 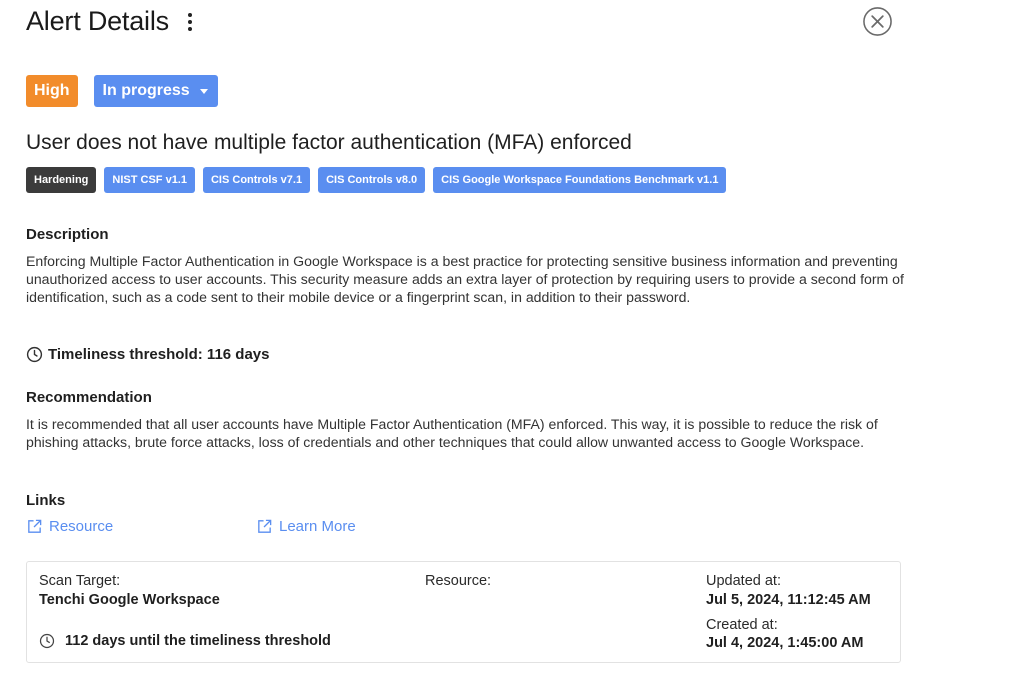 What do you see at coordinates (52, 91) in the screenshot?
I see `severity-badge: High` at bounding box center [52, 91].